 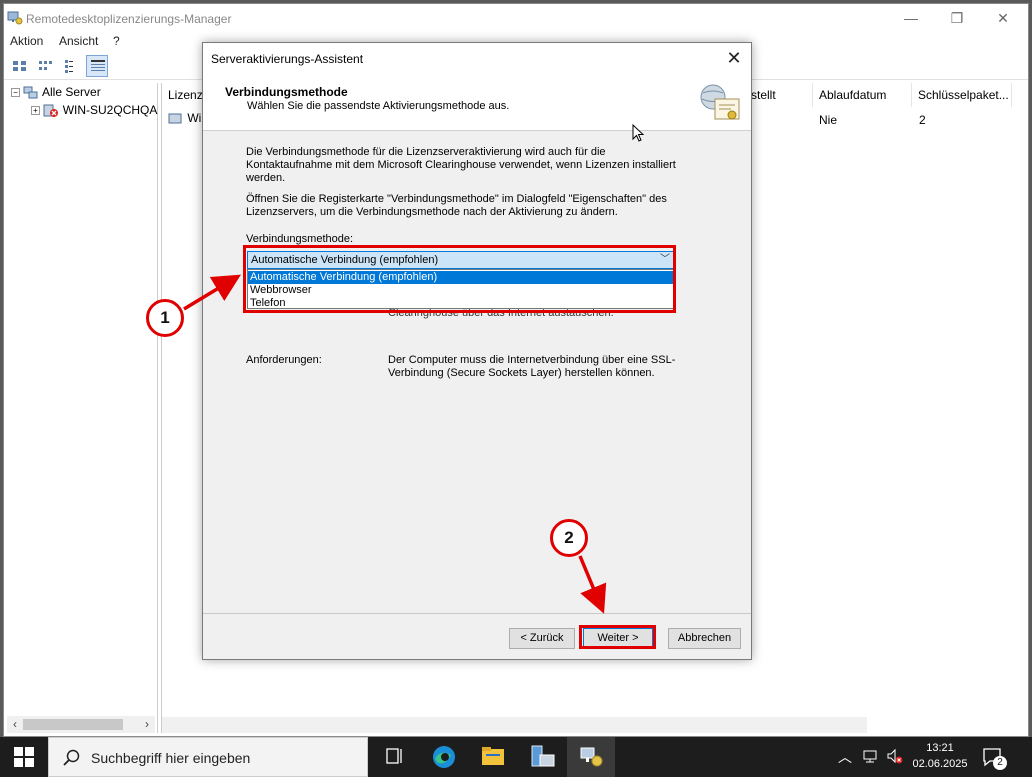 I want to click on clock-time: 13:21, so click(x=940, y=748).